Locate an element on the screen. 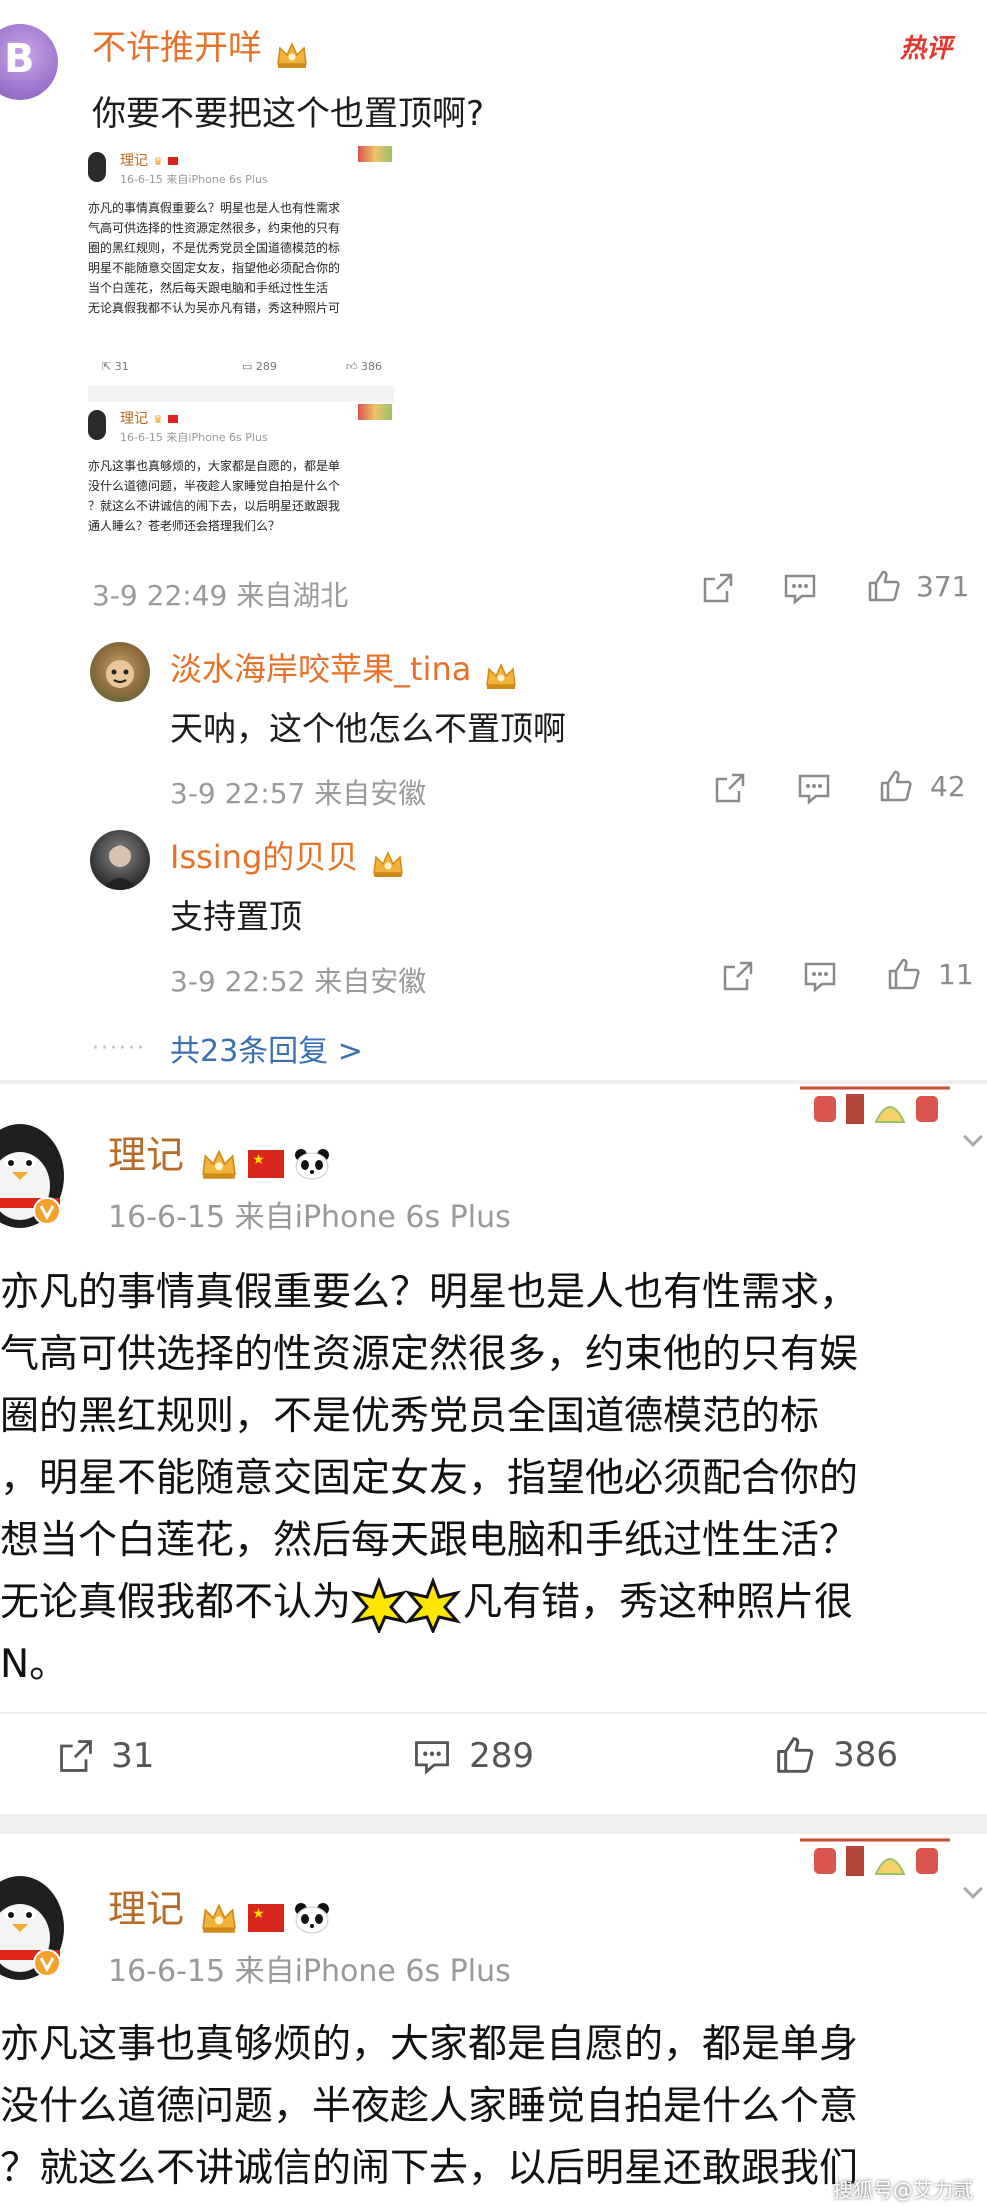  post-line: 想当个白莲花，然后每天跟电脑和手纸过性生活？ is located at coordinates (429, 1540).